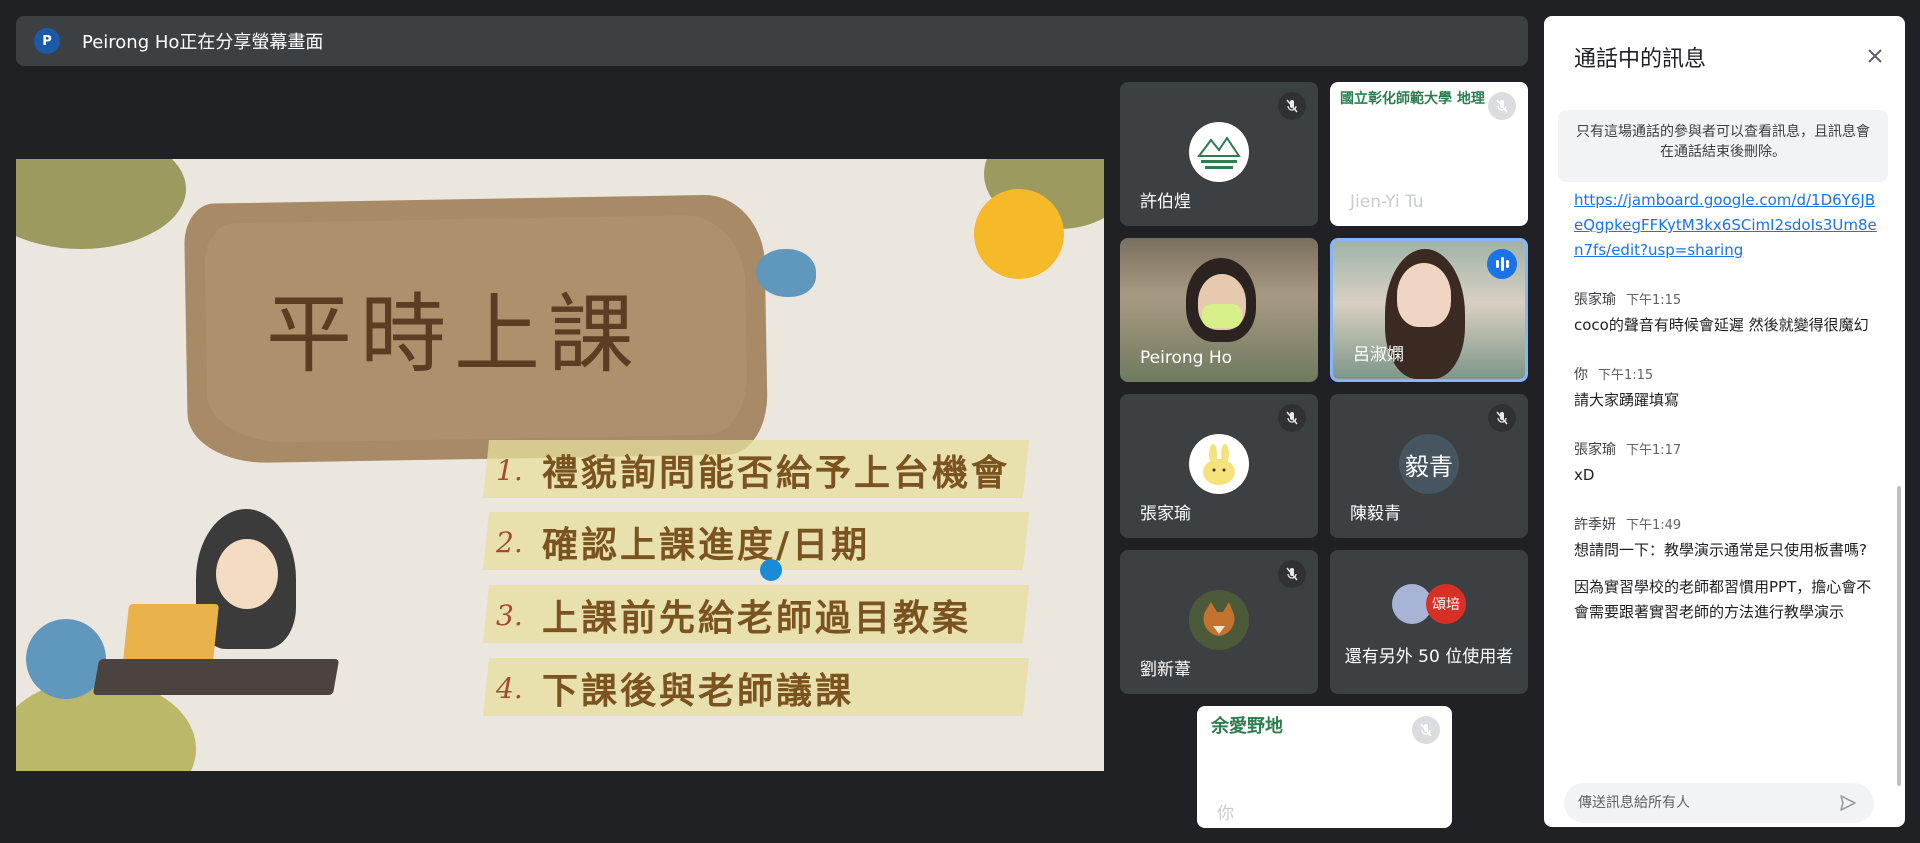 The image size is (1920, 843). I want to click on participant-name: 張家瑜, so click(1165, 514).